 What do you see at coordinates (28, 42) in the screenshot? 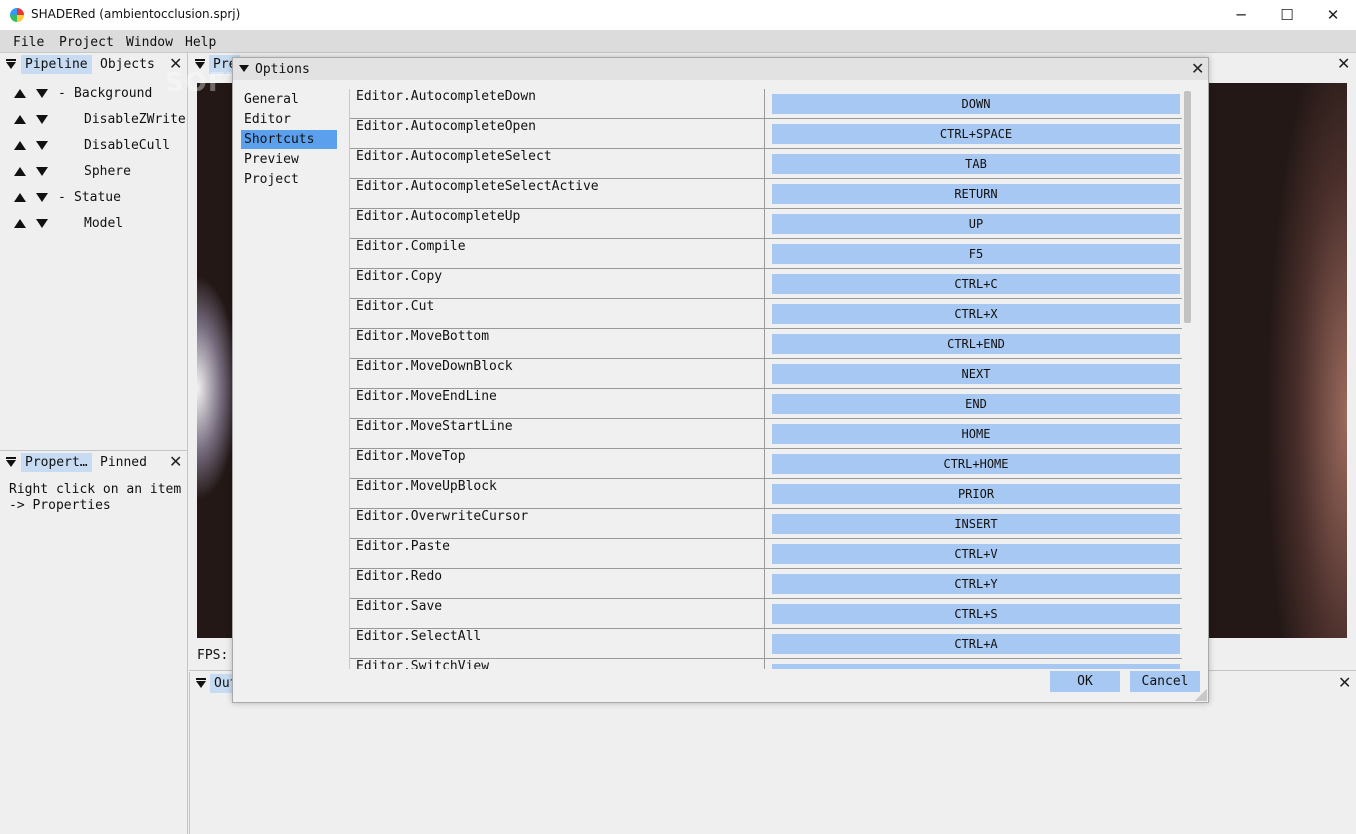
I see `menu-file: File` at bounding box center [28, 42].